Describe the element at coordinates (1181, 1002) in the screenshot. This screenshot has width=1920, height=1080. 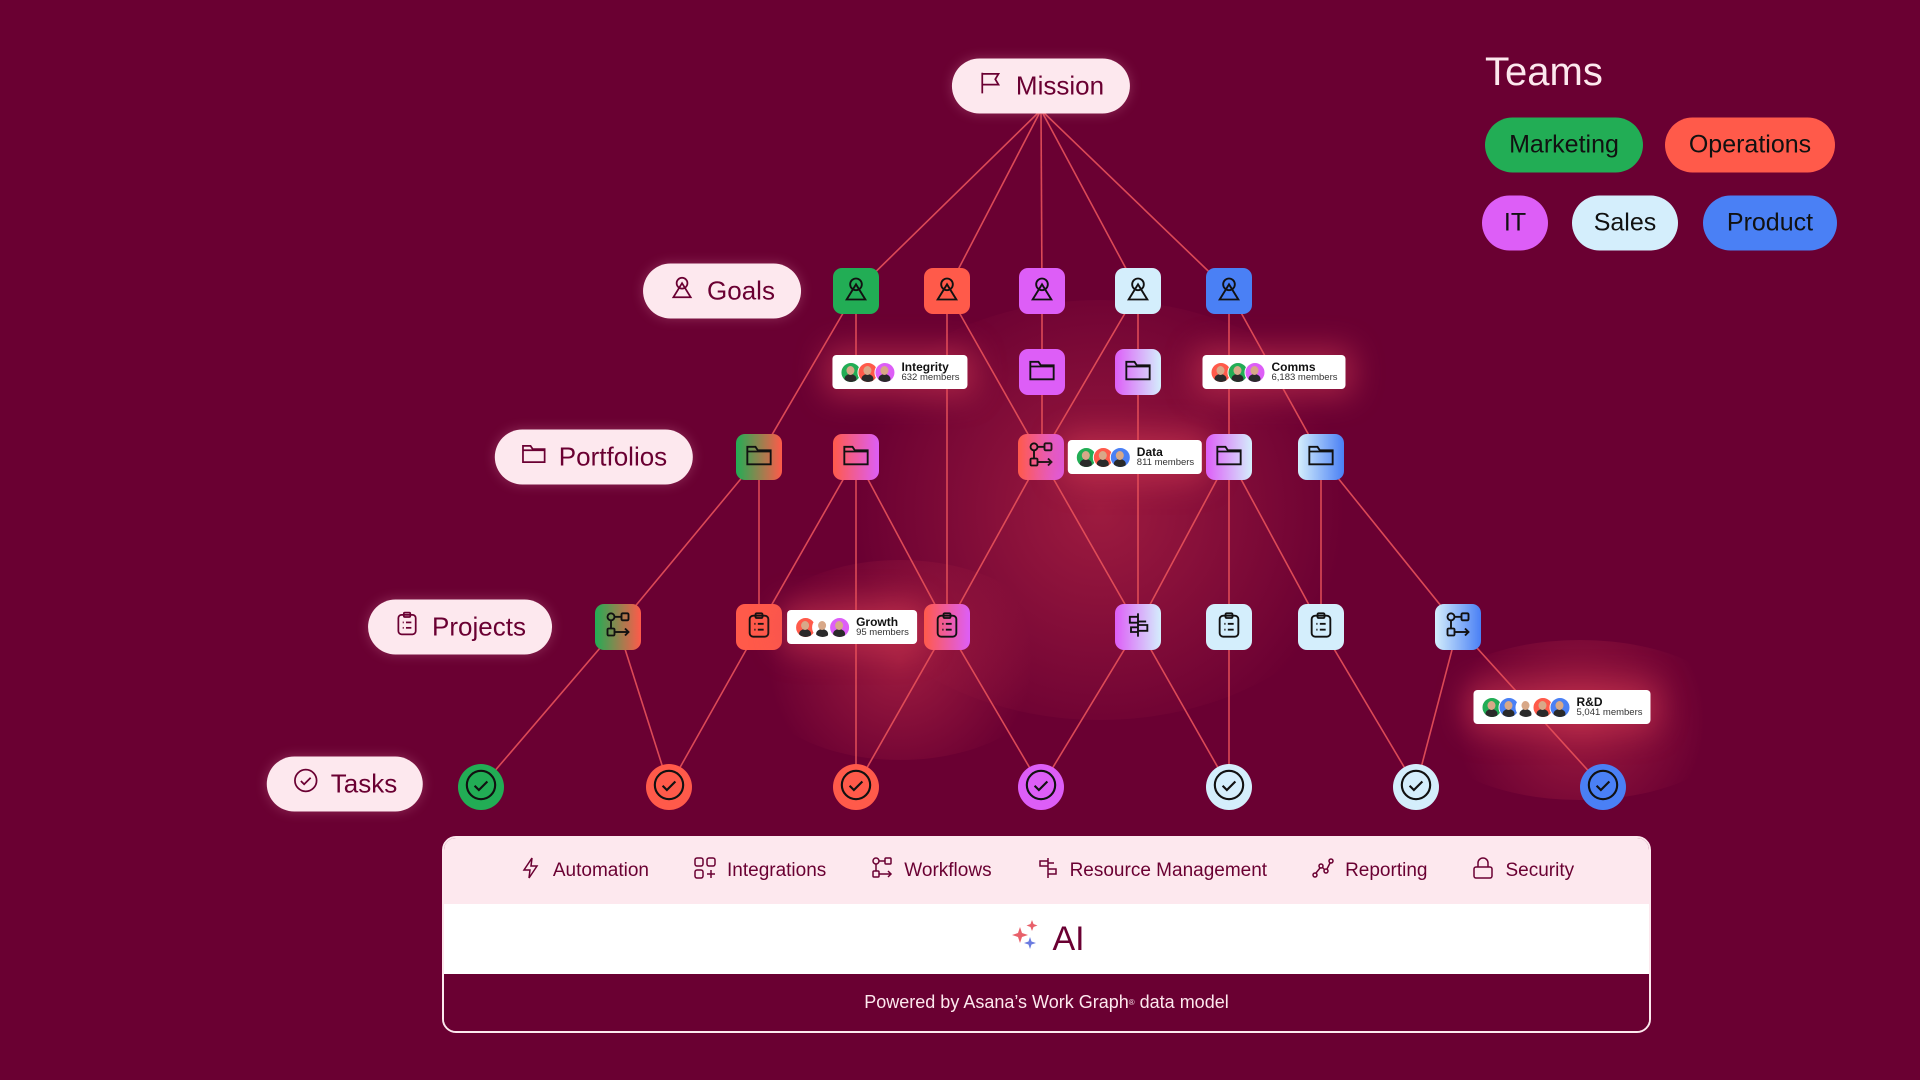
I see `footer-text-end: data model` at that location.